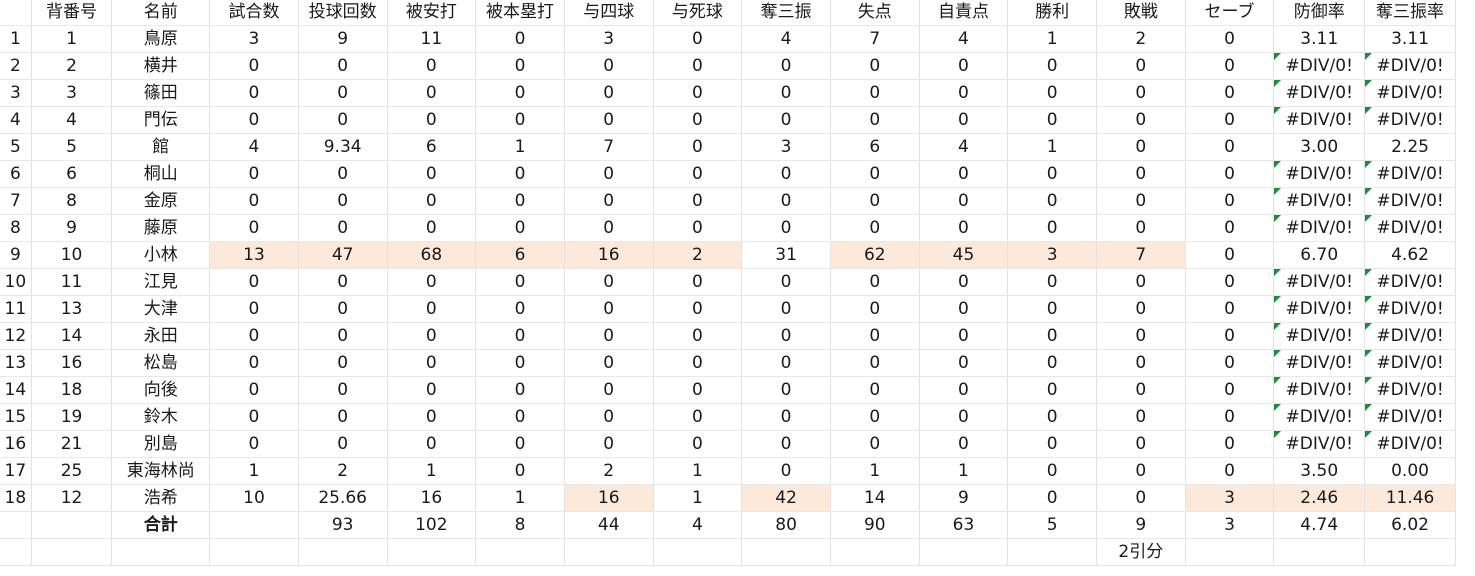 The width and height of the screenshot is (1475, 576). What do you see at coordinates (786, 13) in the screenshot?
I see `cell-strikeouts: 奪三振` at bounding box center [786, 13].